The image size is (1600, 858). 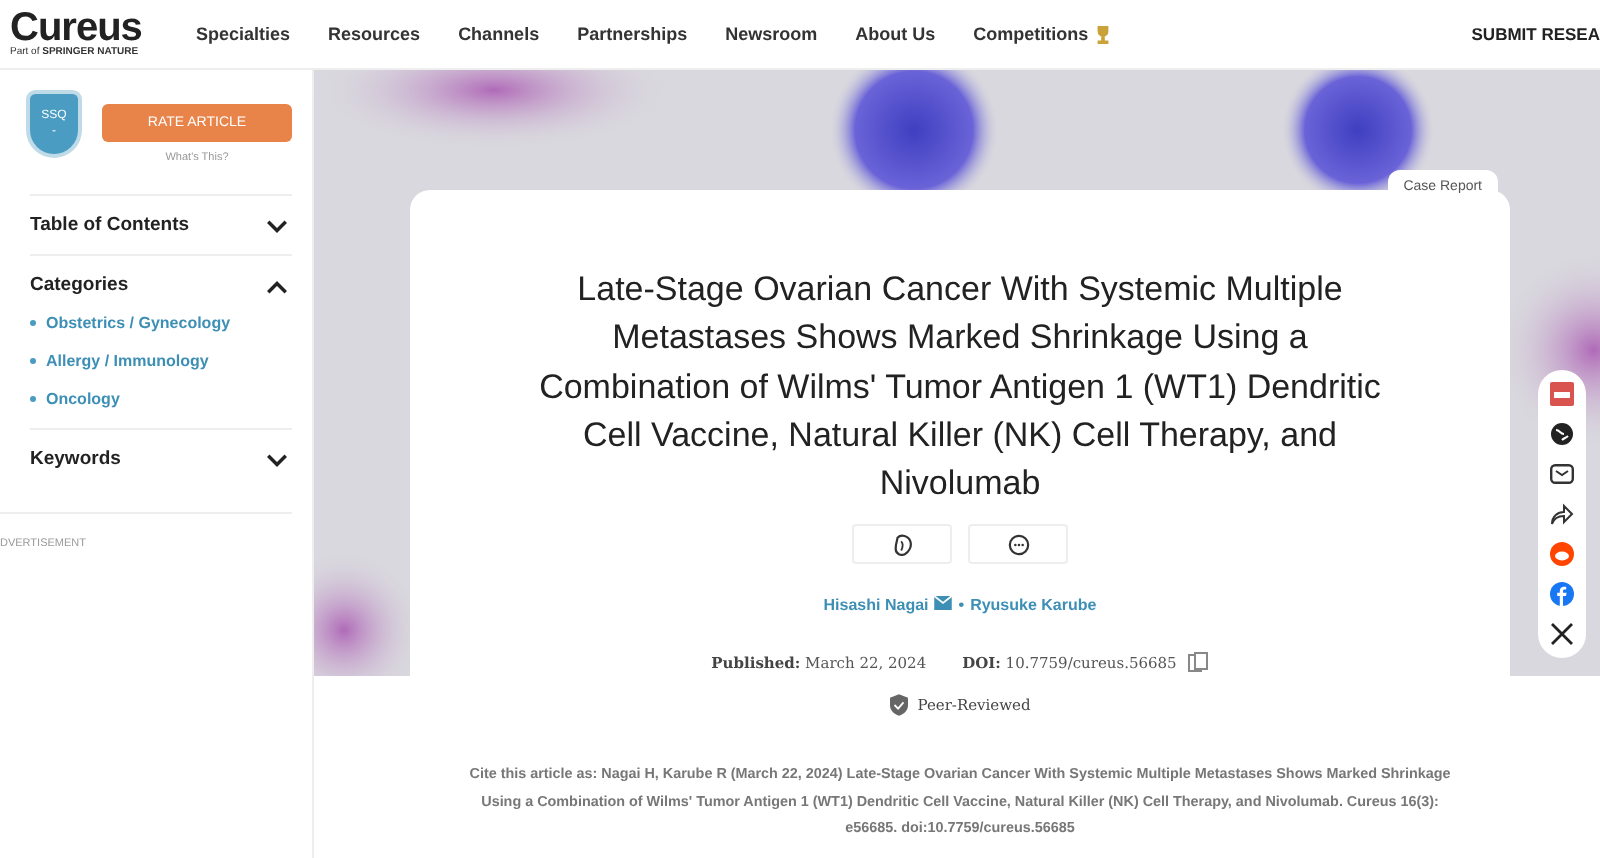 What do you see at coordinates (127, 361) in the screenshot?
I see `category-link: Allergy / Immunology` at bounding box center [127, 361].